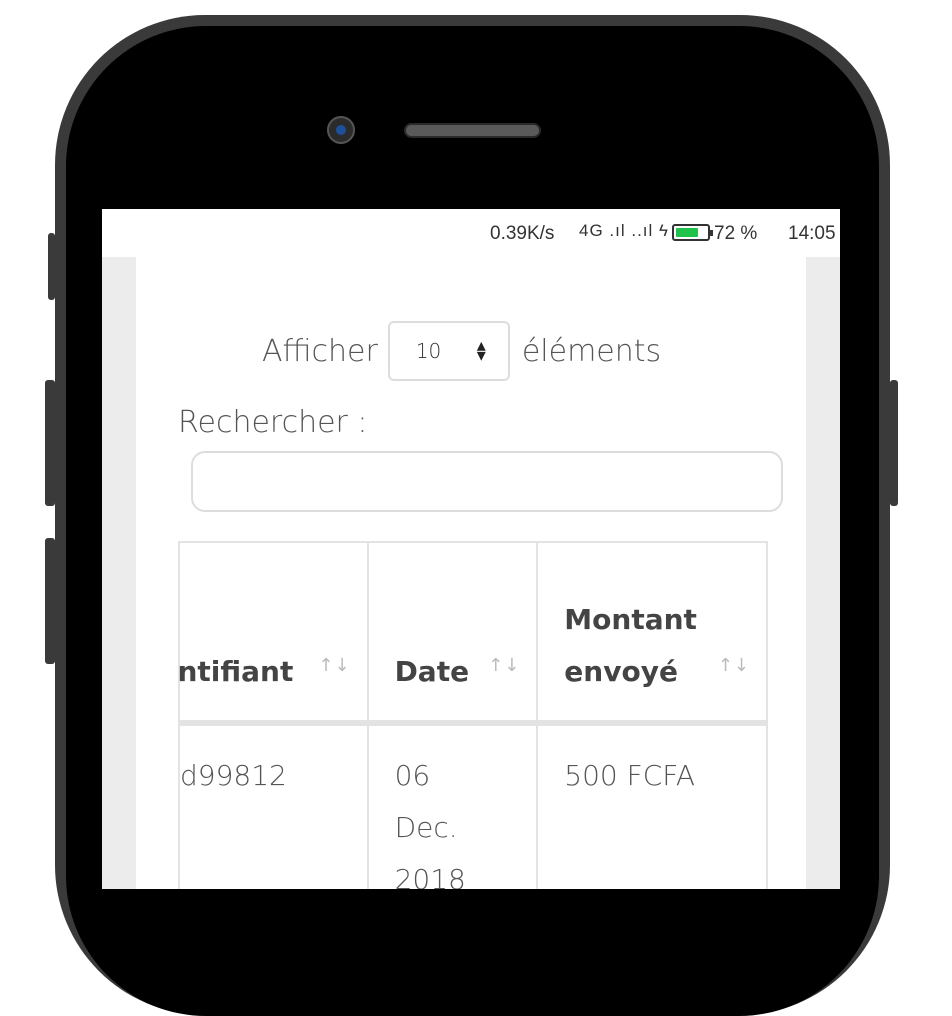 The height and width of the screenshot is (1016, 952). I want to click on column-header-label: Identifiant, so click(236, 671).